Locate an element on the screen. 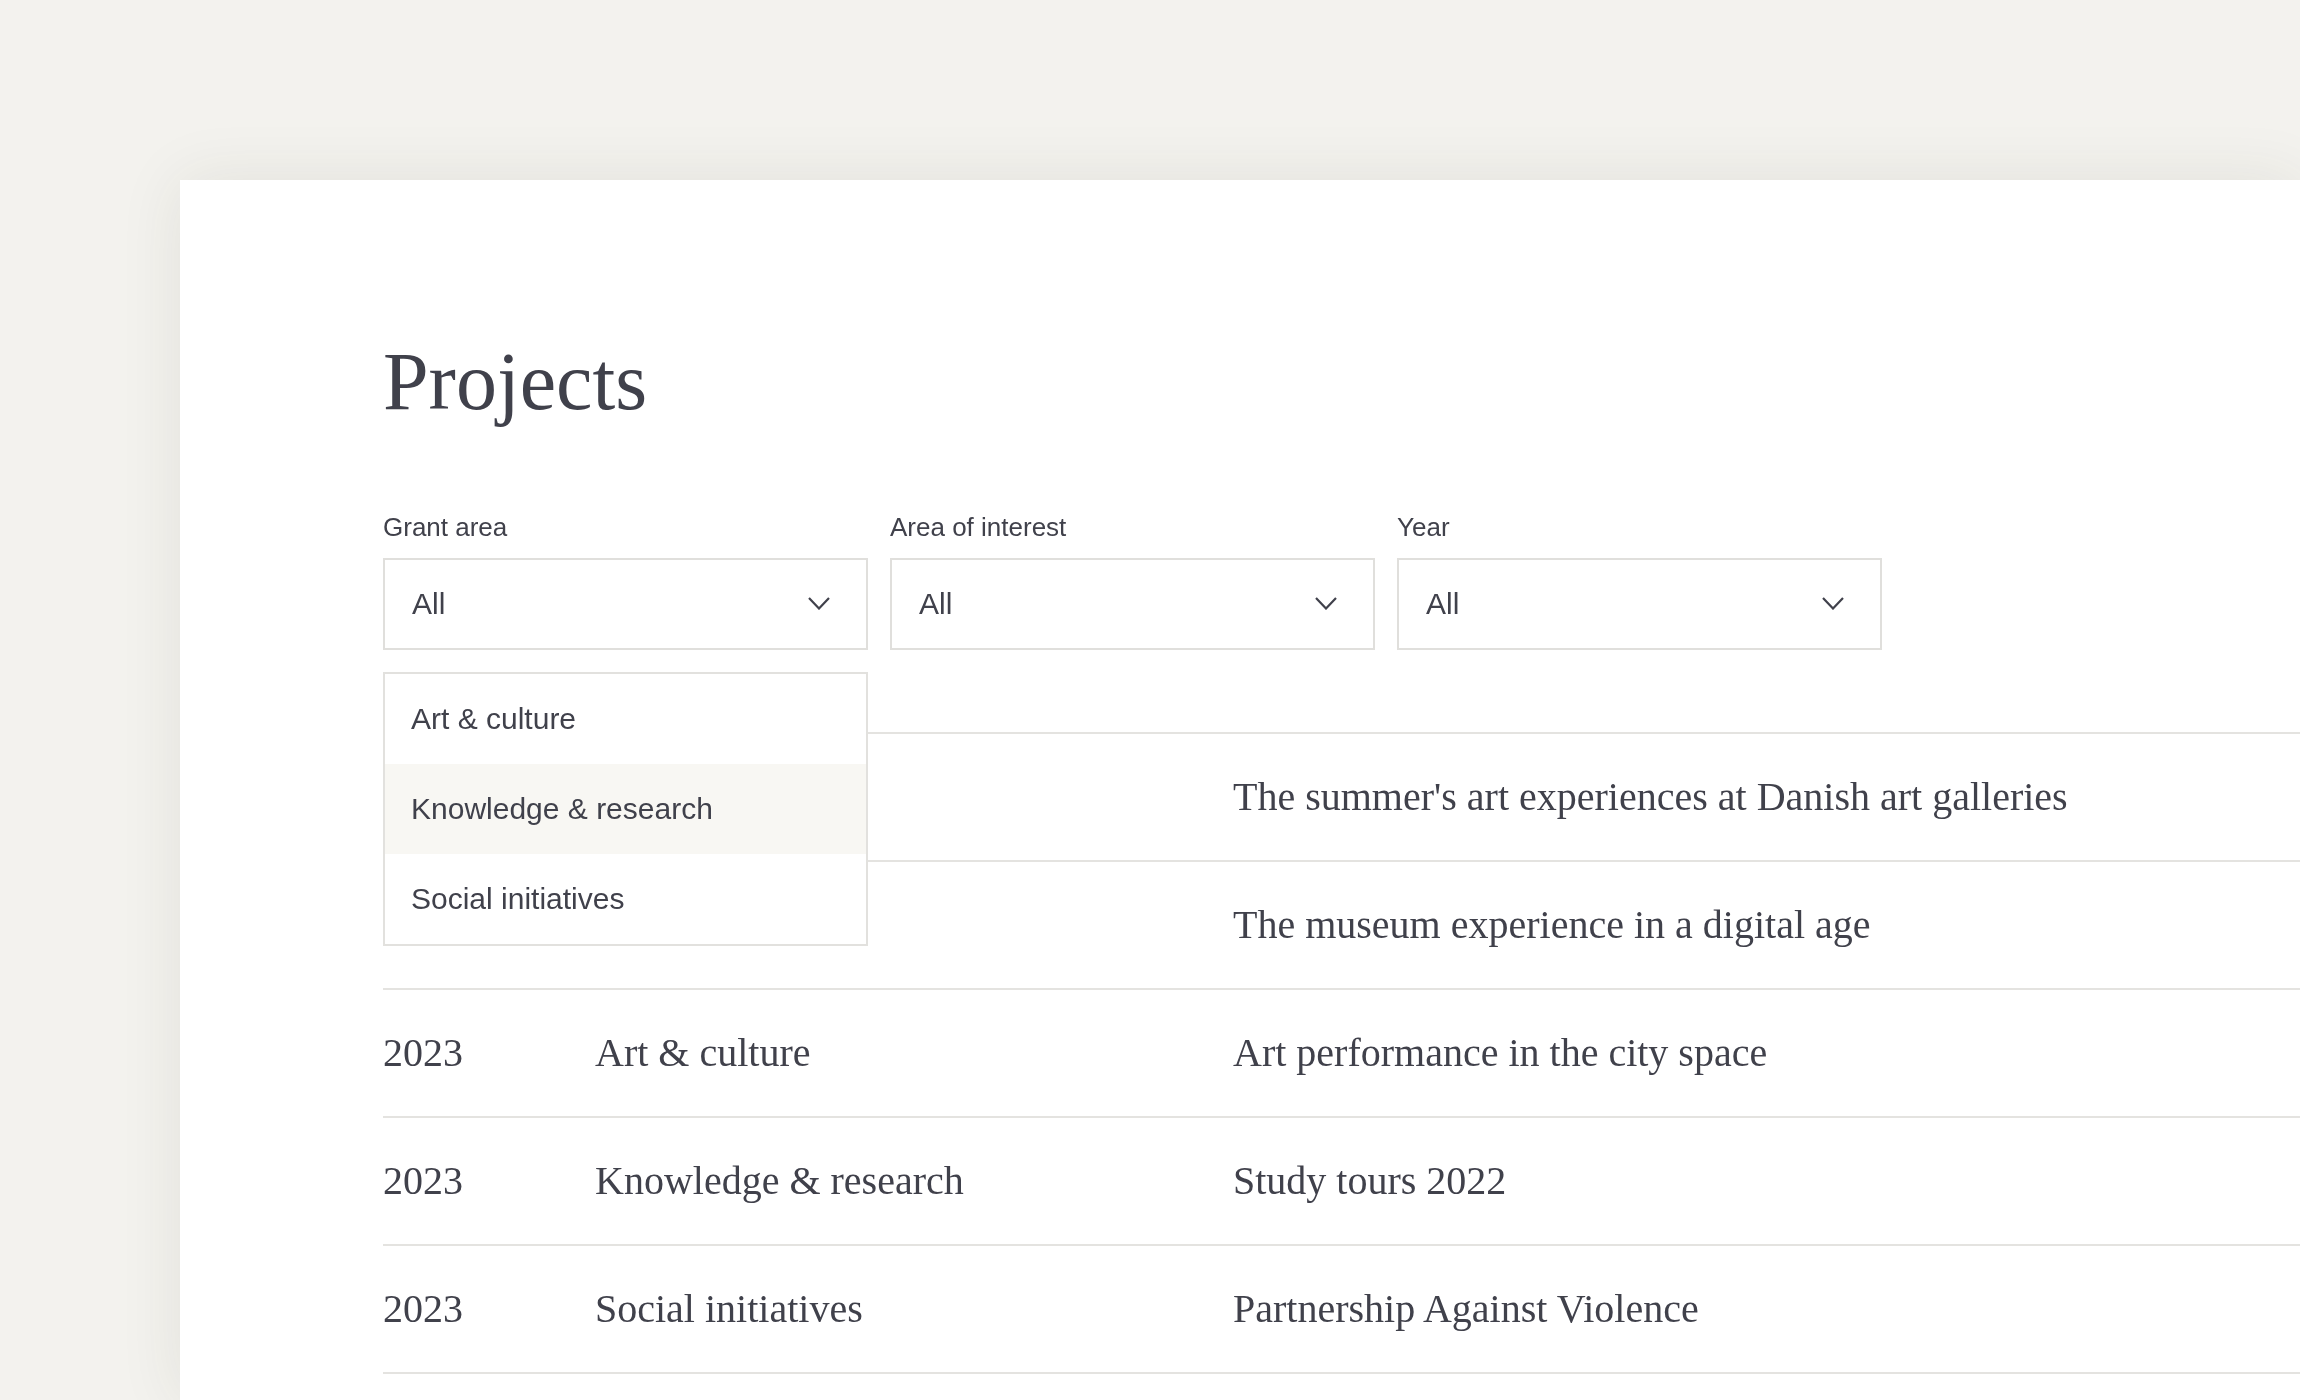 The height and width of the screenshot is (1400, 2300). project-title: The museum experience in a digital age is located at coordinates (1552, 925).